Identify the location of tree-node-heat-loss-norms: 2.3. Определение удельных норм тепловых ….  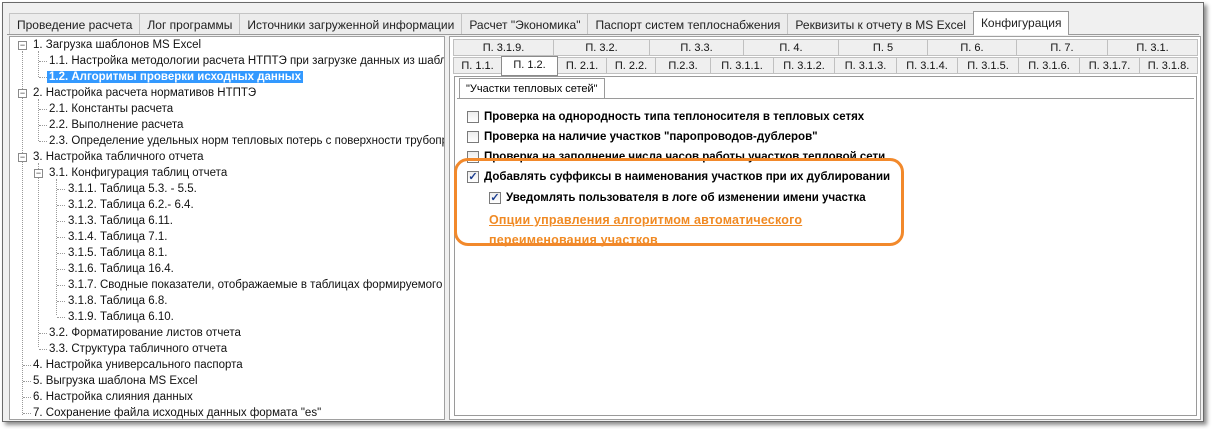
(245, 141).